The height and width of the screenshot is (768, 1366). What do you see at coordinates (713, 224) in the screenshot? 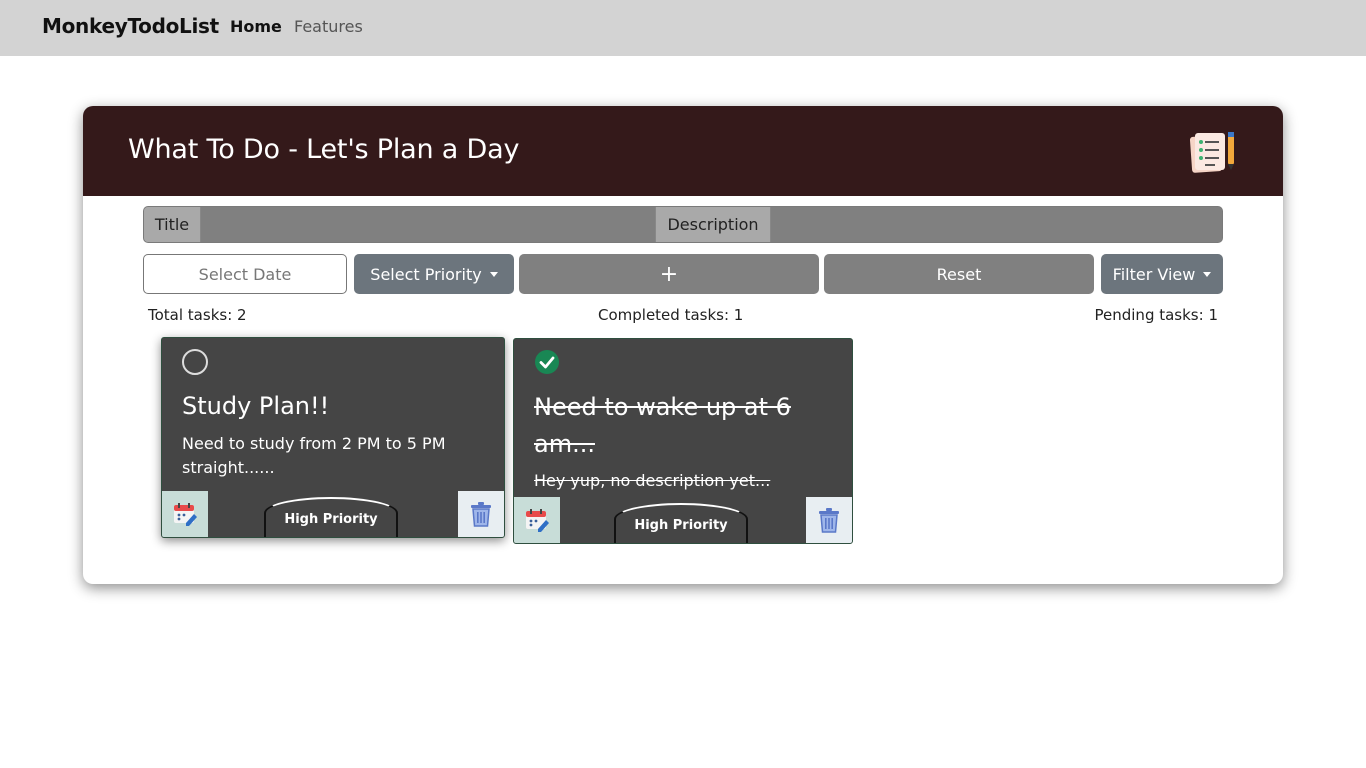
I see `description-label: Description` at bounding box center [713, 224].